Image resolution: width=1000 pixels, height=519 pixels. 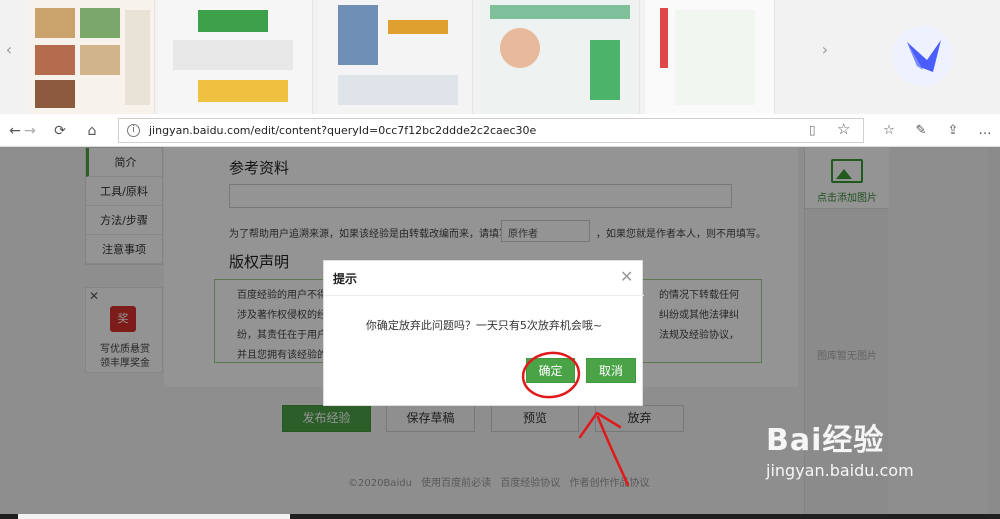 What do you see at coordinates (889, 131) in the screenshot?
I see `favorites-list-icon: ☆` at bounding box center [889, 131].